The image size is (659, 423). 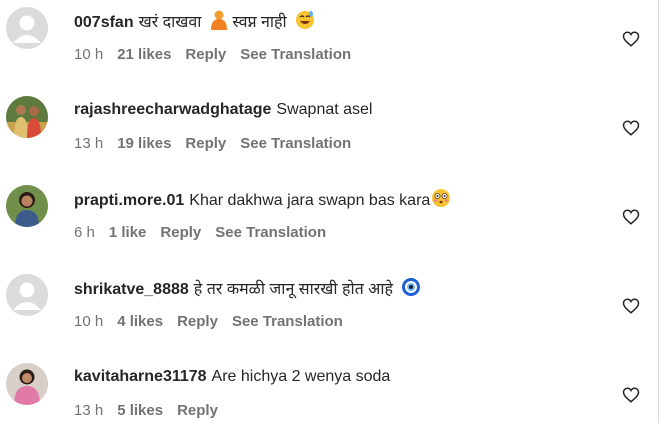 What do you see at coordinates (310, 200) in the screenshot?
I see `comment-text: Khar dakhwa jara swapn bas kara` at bounding box center [310, 200].